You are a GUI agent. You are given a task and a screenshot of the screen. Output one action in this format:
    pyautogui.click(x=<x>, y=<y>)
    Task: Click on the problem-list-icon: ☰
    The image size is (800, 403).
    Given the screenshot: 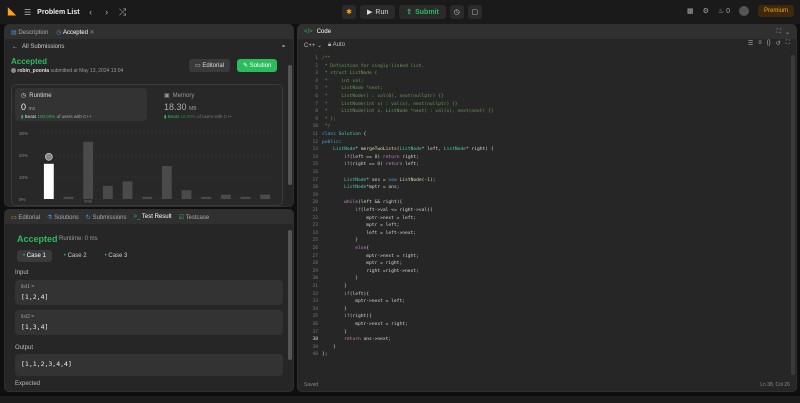 What is the action you would take?
    pyautogui.click(x=27, y=12)
    